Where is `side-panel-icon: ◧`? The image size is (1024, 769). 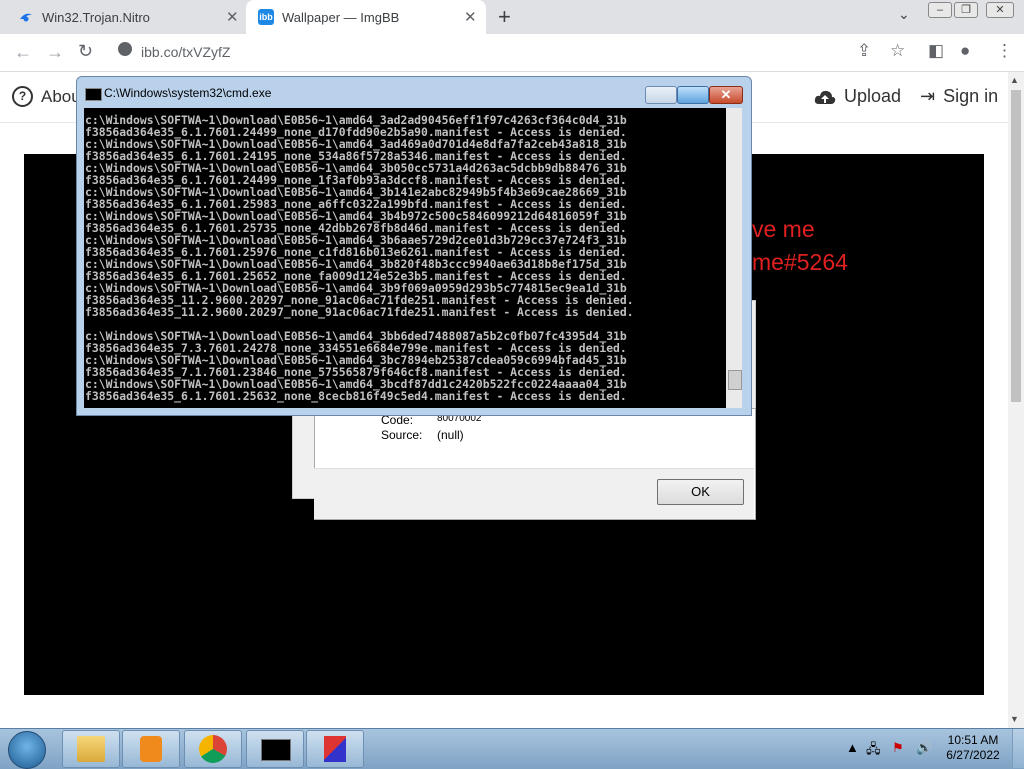
side-panel-icon: ◧ is located at coordinates (936, 51).